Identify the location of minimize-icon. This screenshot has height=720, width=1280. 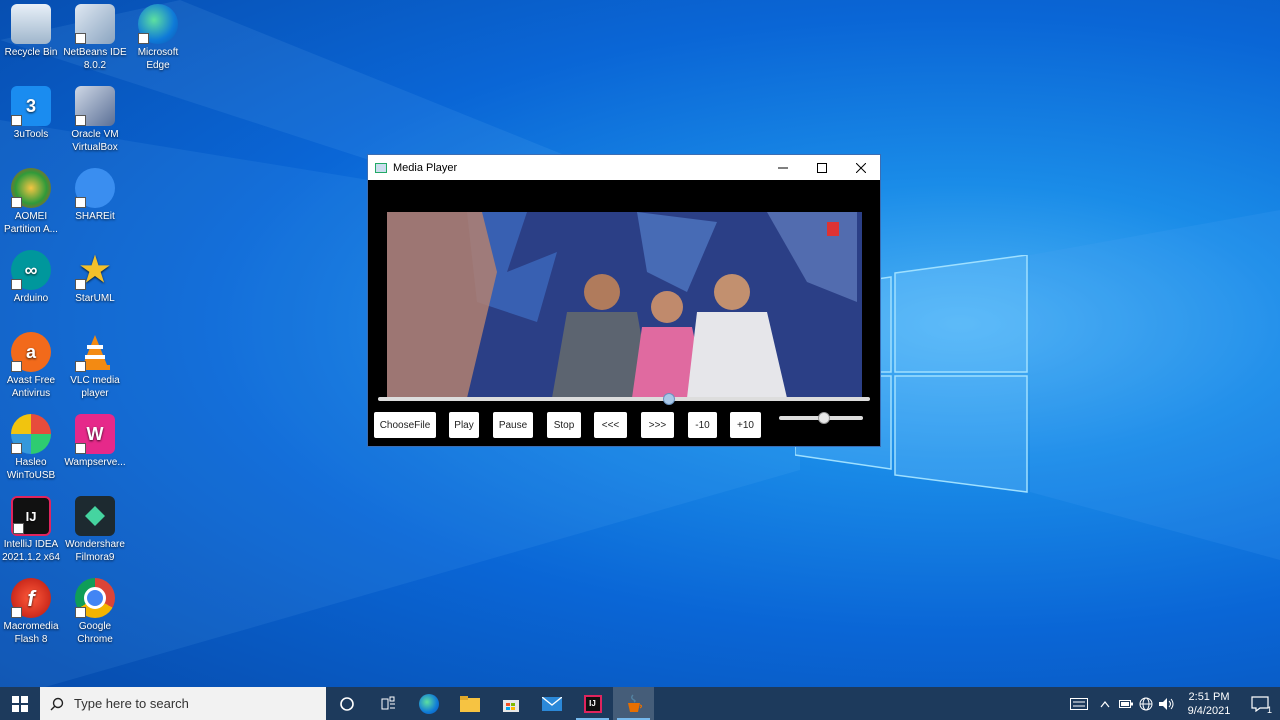
(782, 167).